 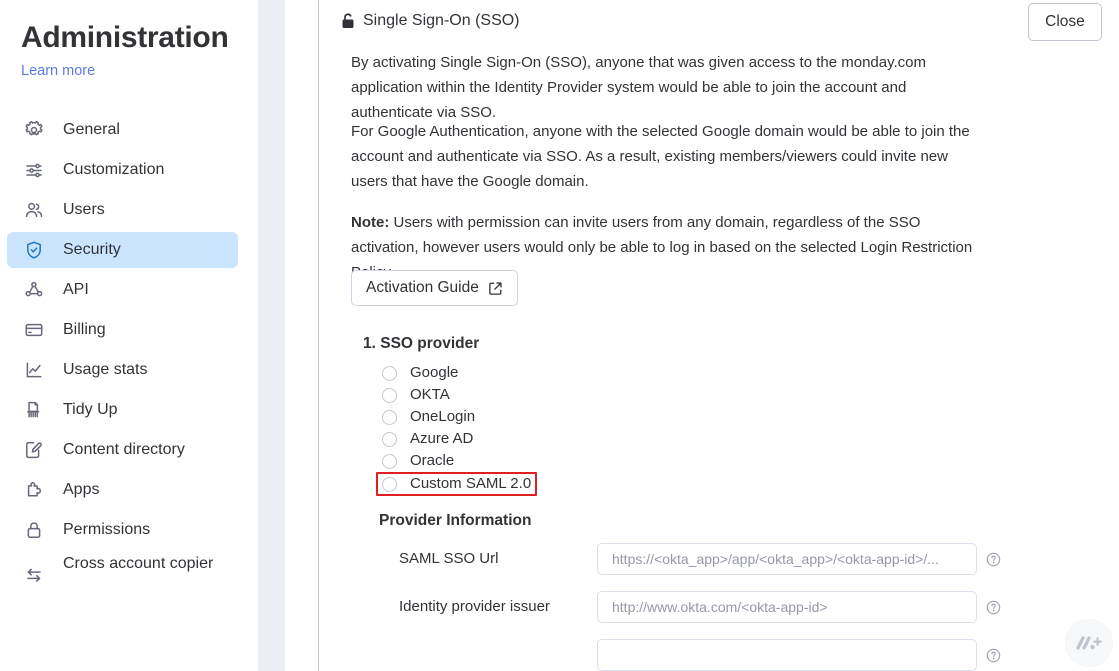 What do you see at coordinates (122, 210) in the screenshot?
I see `sidebar-item-users: Users` at bounding box center [122, 210].